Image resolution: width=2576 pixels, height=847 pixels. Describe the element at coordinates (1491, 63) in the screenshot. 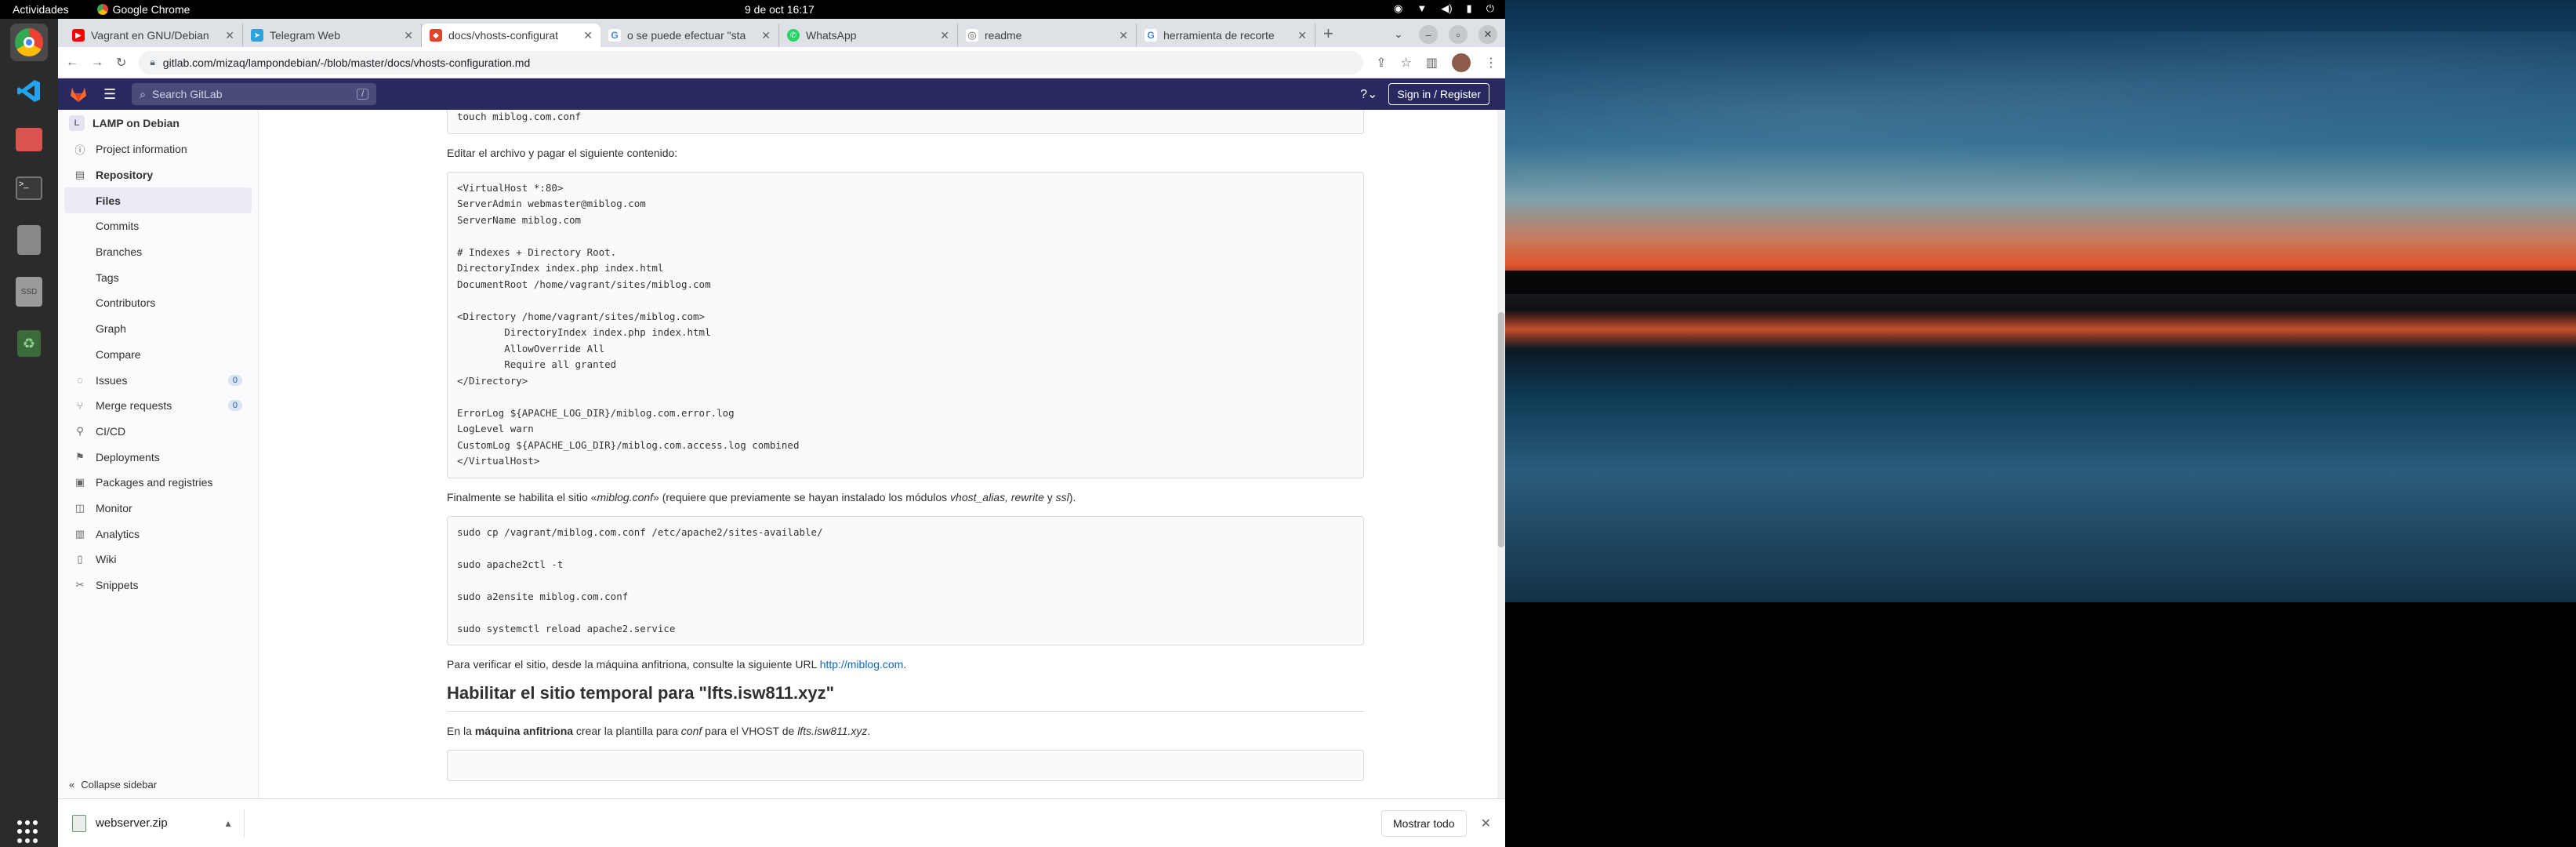

I see `menu-kebab-icon: ⋮` at that location.